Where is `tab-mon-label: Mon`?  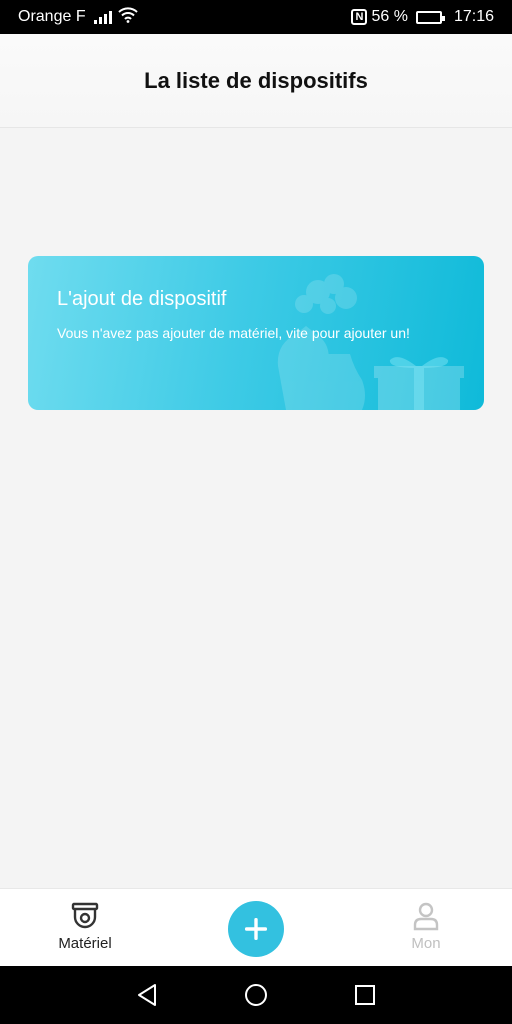
tab-mon-label: Mon is located at coordinates (426, 943).